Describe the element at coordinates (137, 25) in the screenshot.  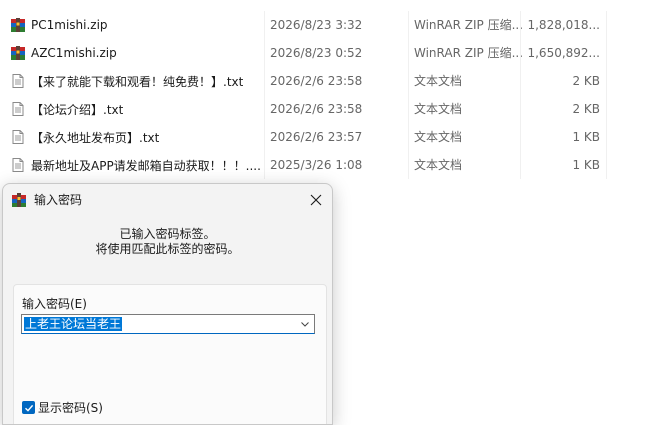
I see `file-name-cell: PC1mishi.zip` at that location.